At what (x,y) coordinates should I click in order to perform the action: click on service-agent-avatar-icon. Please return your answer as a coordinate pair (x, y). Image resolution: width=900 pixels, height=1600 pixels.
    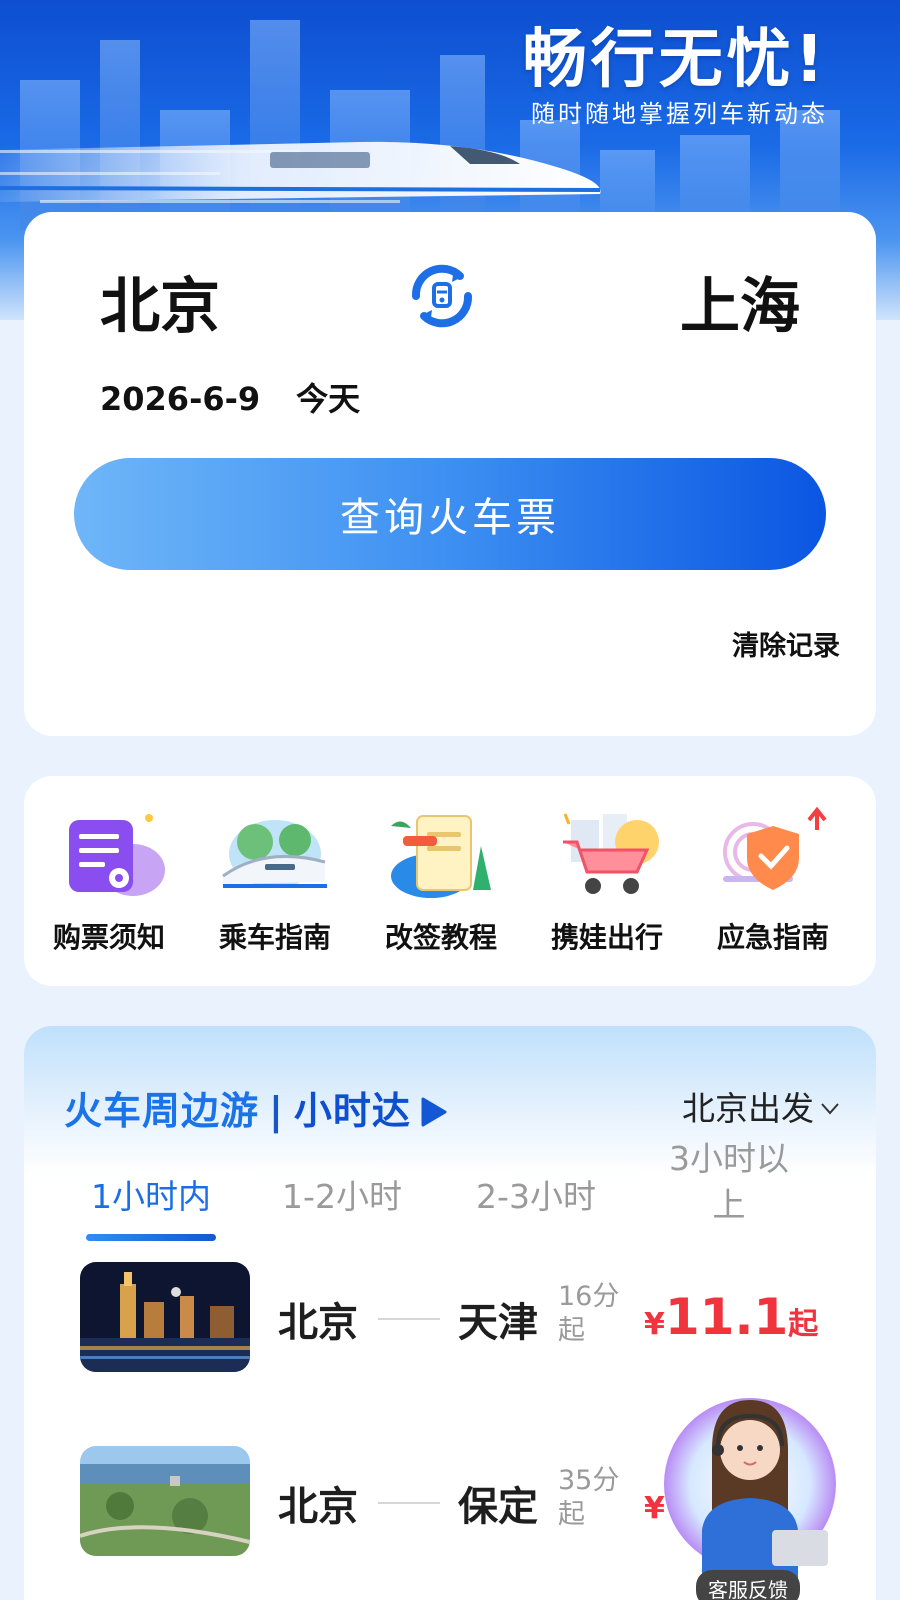
    Looking at the image, I should click on (750, 1489).